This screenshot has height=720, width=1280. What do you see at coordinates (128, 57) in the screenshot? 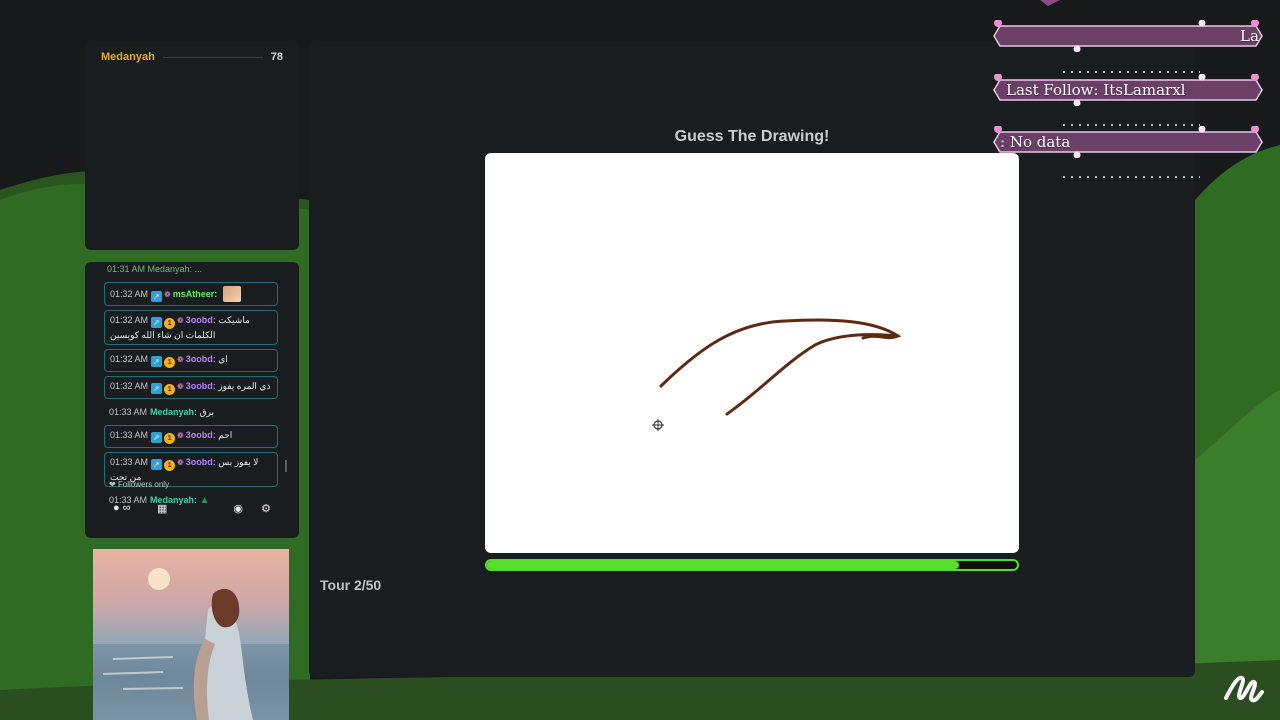
I see `leaderboard-name: Medanyah` at bounding box center [128, 57].